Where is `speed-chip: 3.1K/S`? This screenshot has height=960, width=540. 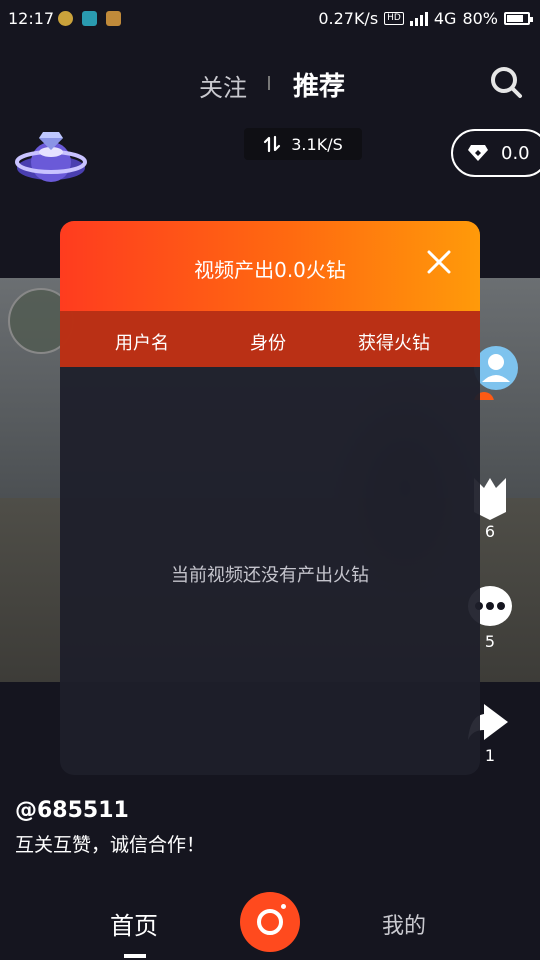
speed-chip: 3.1K/S is located at coordinates (303, 144).